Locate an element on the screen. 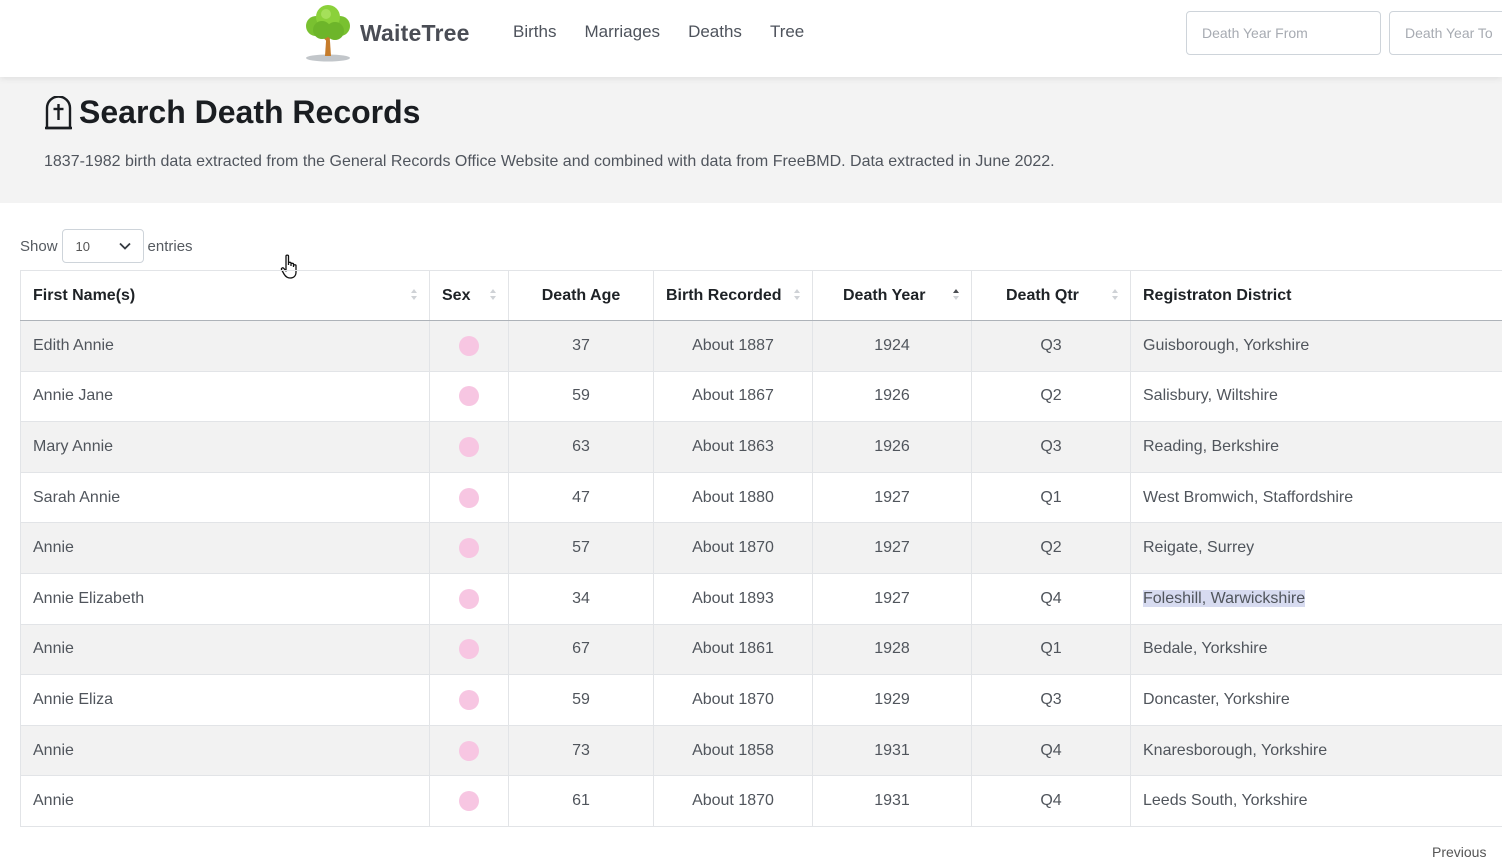 The height and width of the screenshot is (860, 1502). cell-first-names: Sarah Annie is located at coordinates (225, 497).